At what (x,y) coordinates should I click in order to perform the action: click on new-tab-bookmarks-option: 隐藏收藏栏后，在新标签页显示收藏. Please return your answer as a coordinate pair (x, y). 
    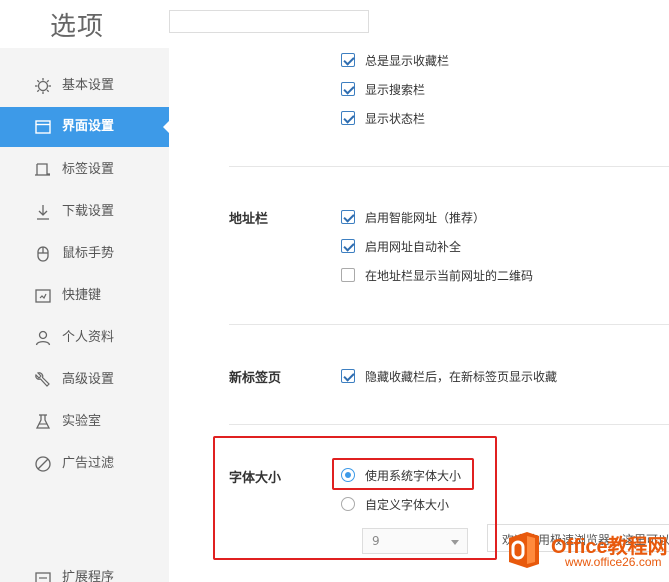
    Looking at the image, I should click on (449, 376).